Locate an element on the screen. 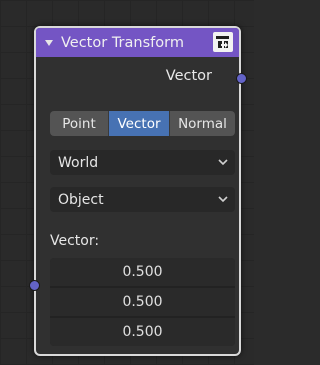 The width and height of the screenshot is (320, 365). input-vector-socket is located at coordinates (34, 285).